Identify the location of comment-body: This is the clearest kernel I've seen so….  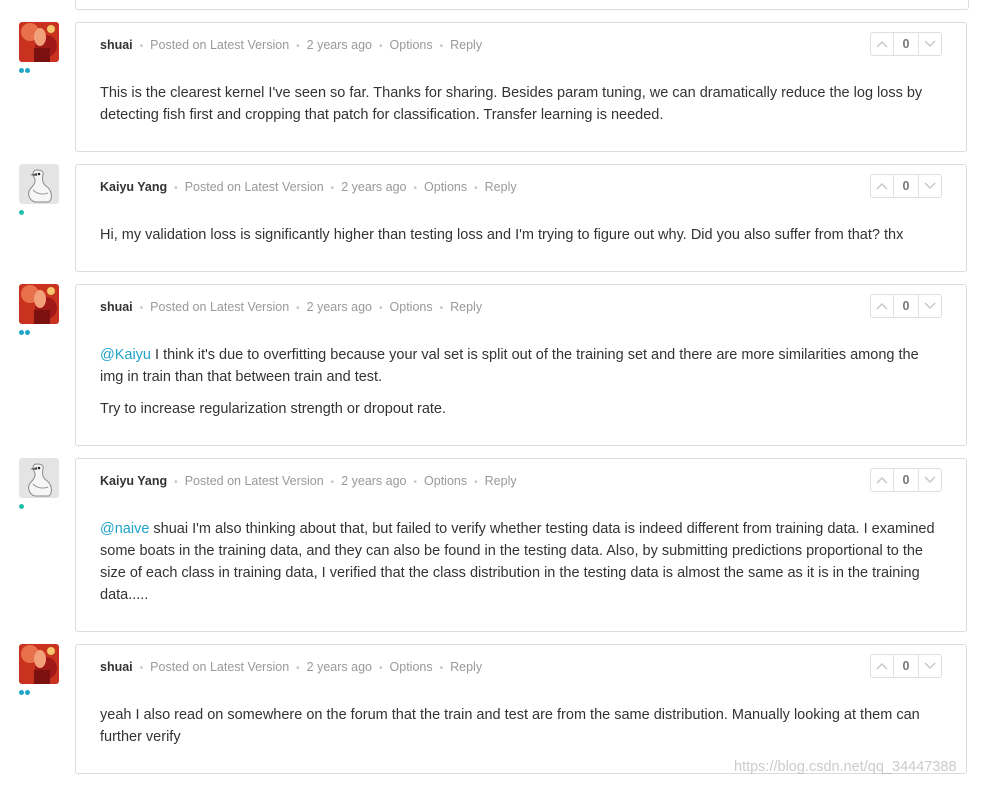
(521, 109).